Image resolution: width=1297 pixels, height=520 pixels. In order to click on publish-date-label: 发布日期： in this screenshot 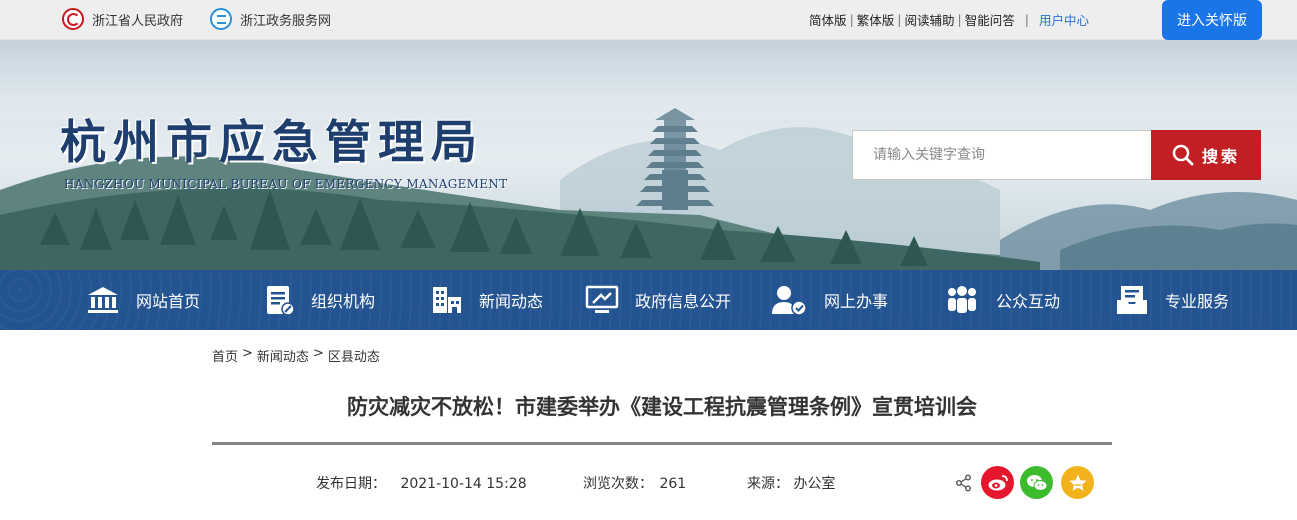, I will do `click(351, 484)`.